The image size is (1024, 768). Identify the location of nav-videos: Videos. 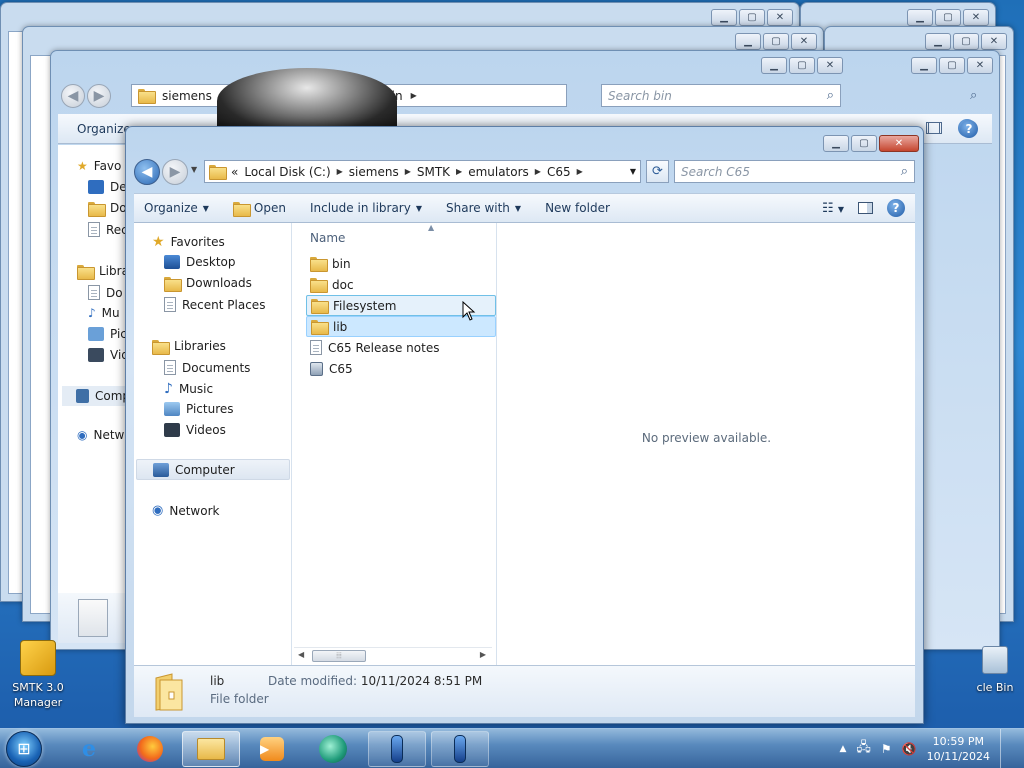
(195, 430).